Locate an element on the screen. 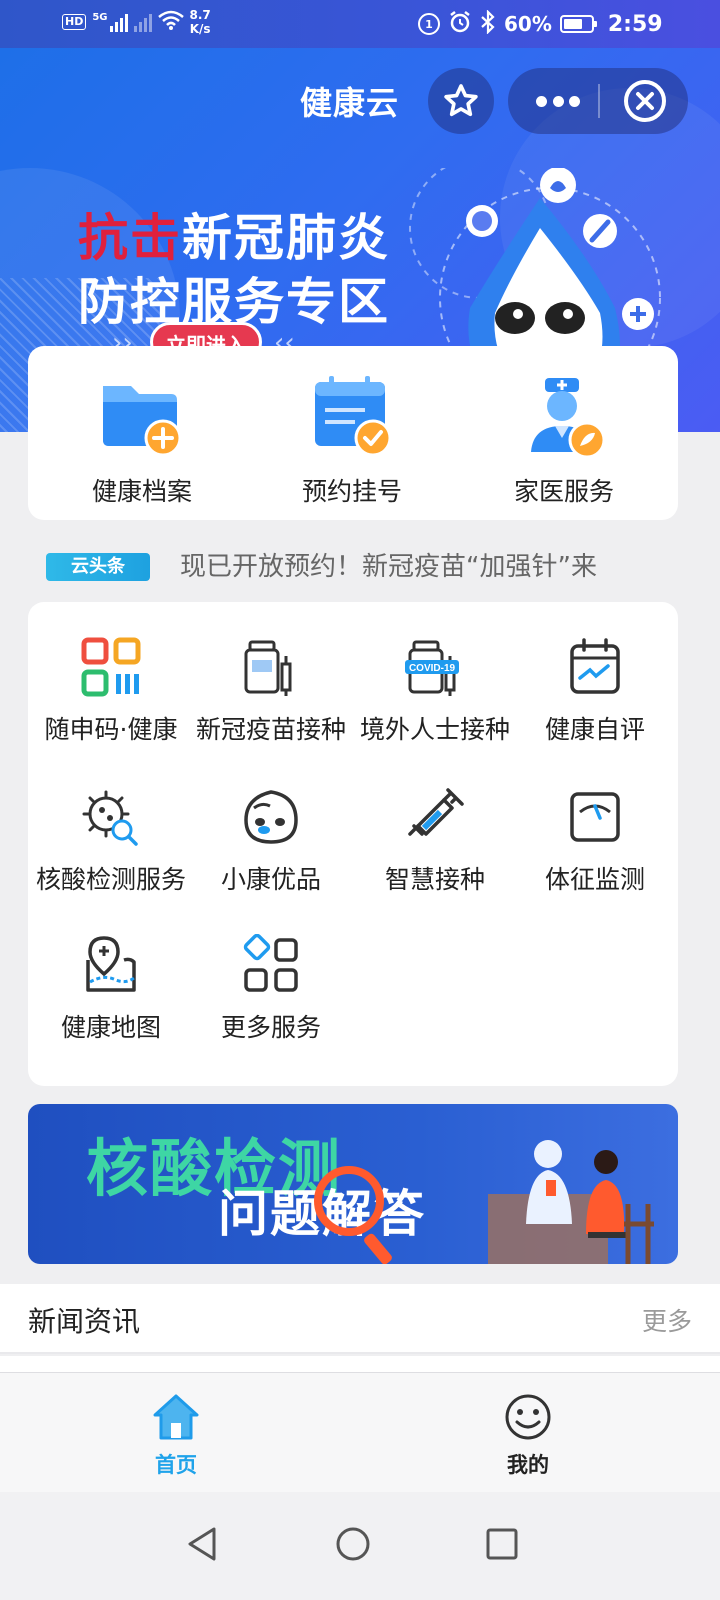 The width and height of the screenshot is (720, 1600). close-button is located at coordinates (645, 101).